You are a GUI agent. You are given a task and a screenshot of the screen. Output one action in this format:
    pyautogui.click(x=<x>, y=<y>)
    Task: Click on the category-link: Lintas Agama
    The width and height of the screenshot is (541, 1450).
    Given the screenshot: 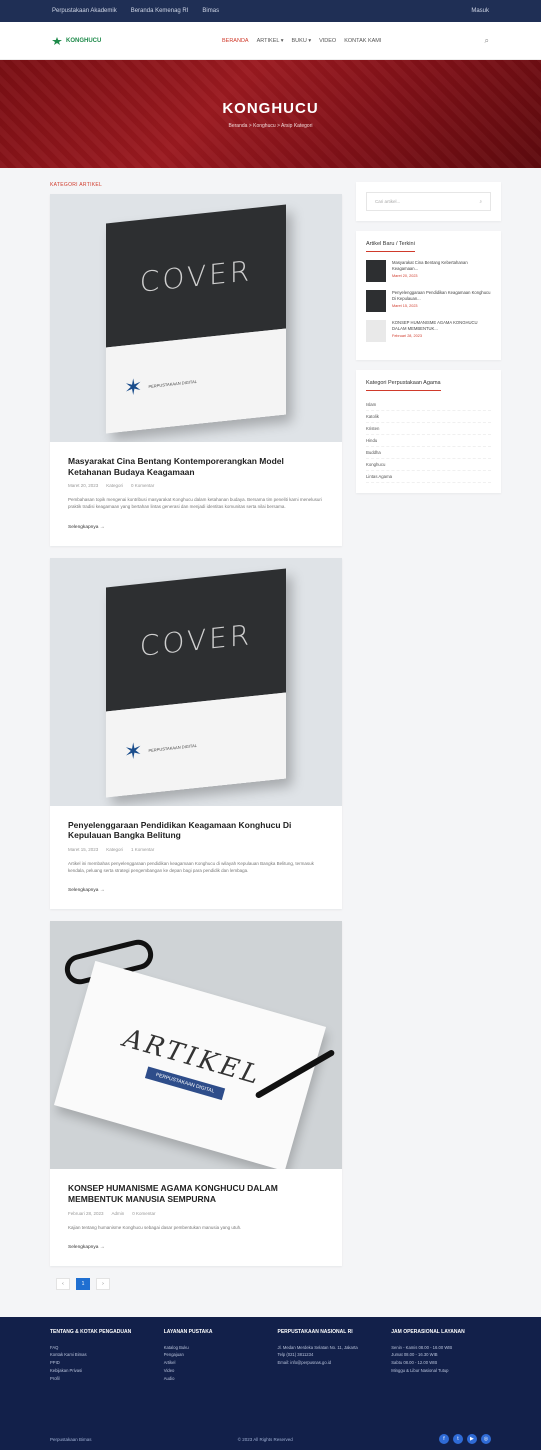 What is the action you would take?
    pyautogui.click(x=428, y=477)
    